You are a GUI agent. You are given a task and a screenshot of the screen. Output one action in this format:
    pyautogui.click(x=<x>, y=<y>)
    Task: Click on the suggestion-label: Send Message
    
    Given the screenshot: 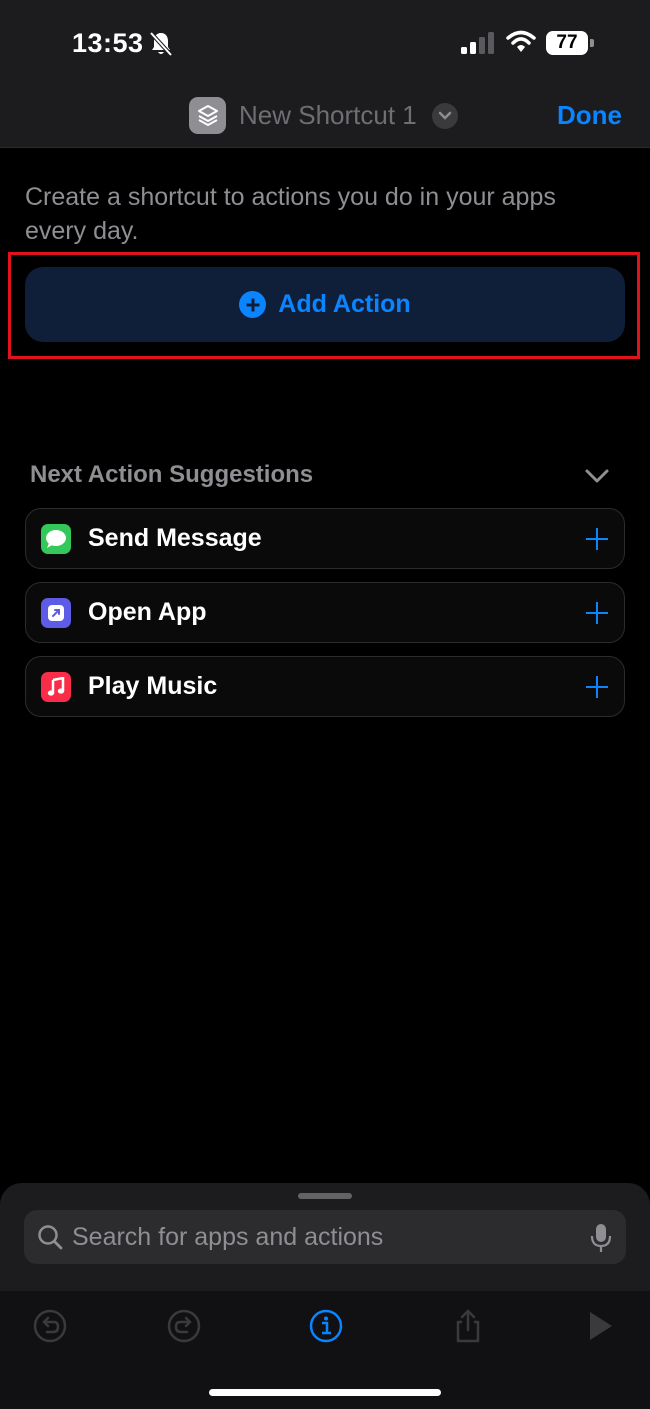 What is the action you would take?
    pyautogui.click(x=175, y=538)
    